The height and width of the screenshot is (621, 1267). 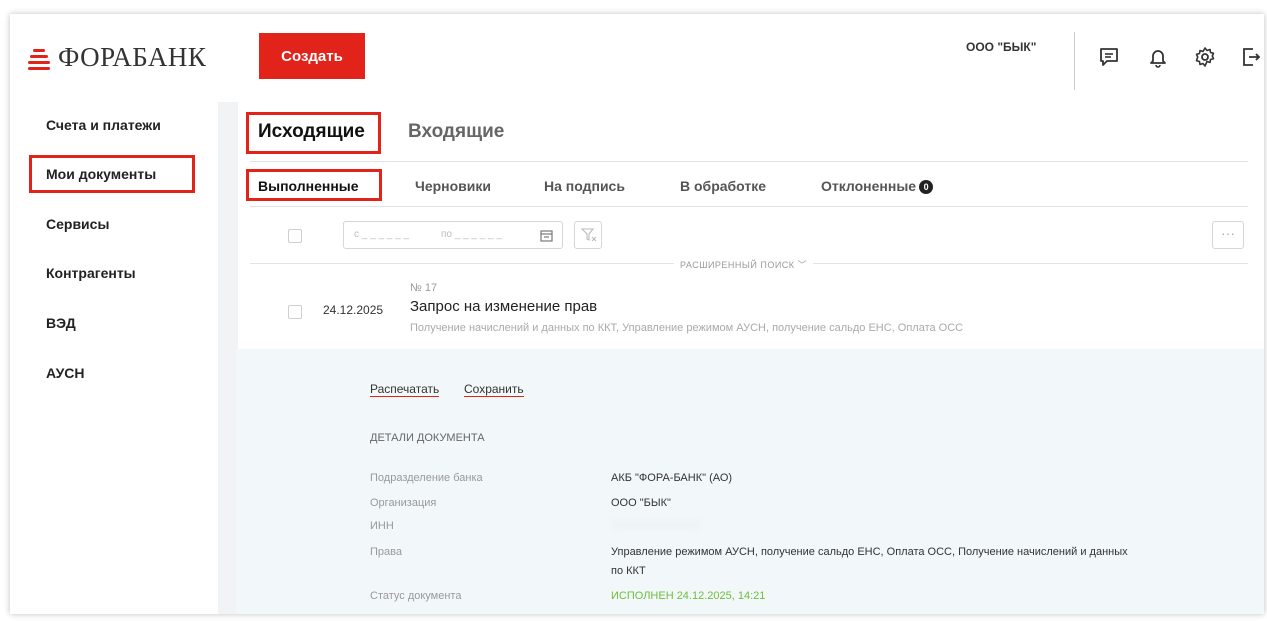 I want to click on detail-label-bank-branch: Подразделение банка, so click(x=426, y=478).